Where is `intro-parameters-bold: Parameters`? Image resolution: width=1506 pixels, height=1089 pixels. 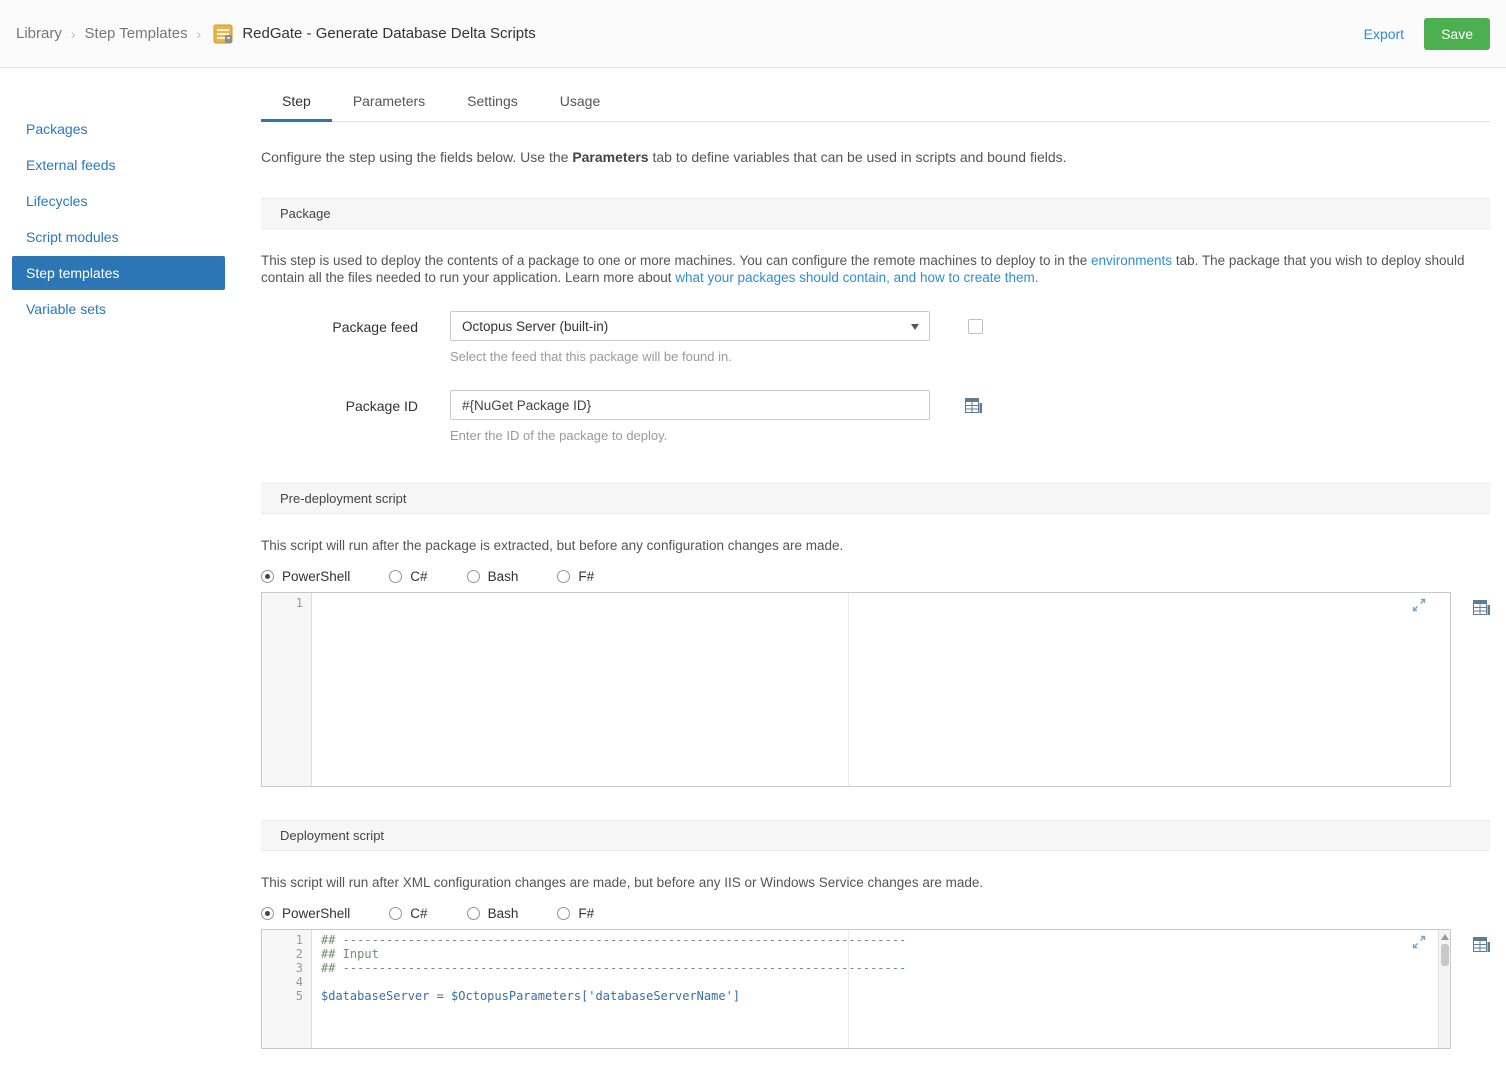
intro-parameters-bold: Parameters is located at coordinates (610, 157).